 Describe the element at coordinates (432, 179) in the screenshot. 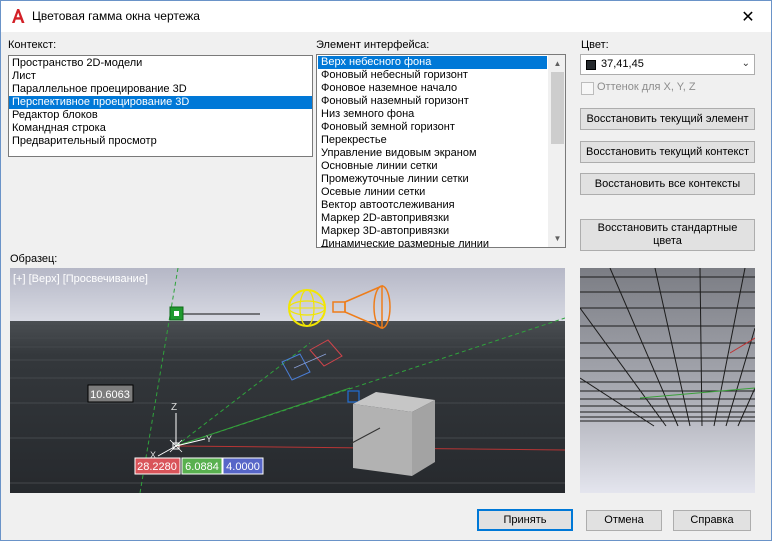

I see `element-list-item: Промежуточные линии сетки` at that location.